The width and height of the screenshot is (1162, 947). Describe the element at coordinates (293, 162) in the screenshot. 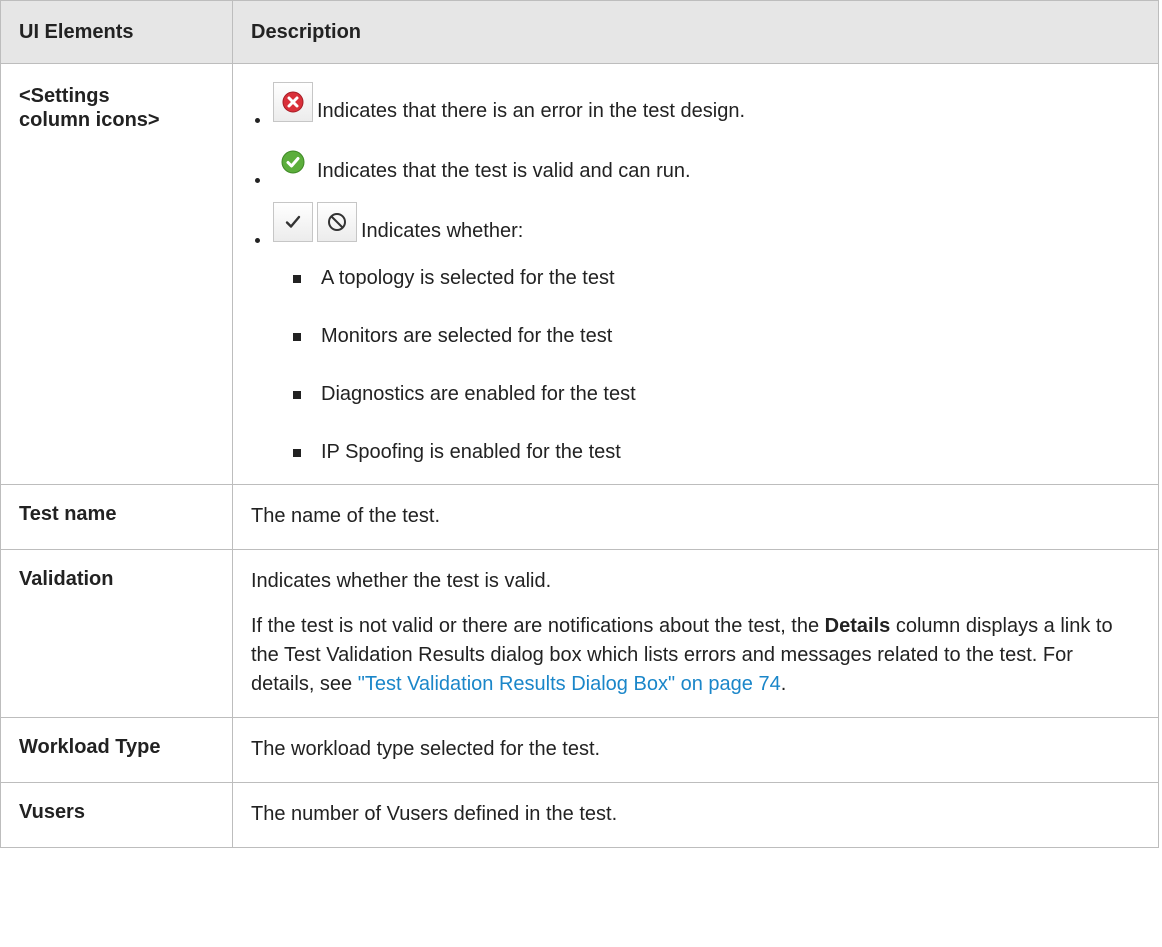

I see `valid-icon` at that location.